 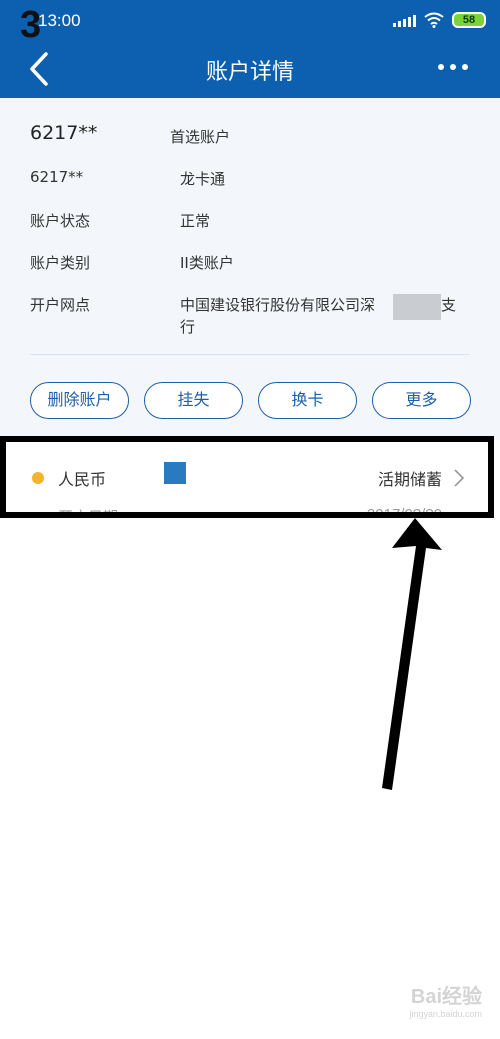 I want to click on more-dots-icon, so click(x=453, y=67).